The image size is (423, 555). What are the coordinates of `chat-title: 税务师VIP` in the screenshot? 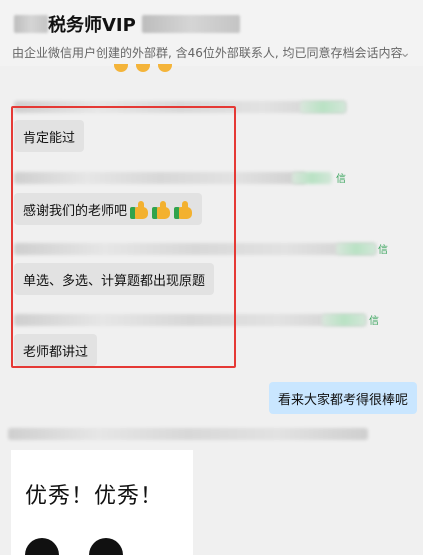 It's located at (92, 25).